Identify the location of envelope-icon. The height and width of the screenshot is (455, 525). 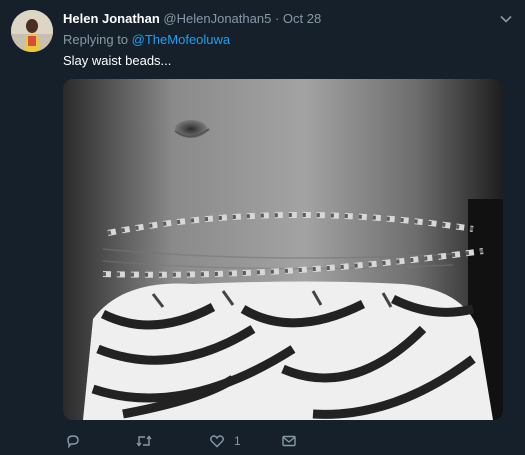
(289, 441).